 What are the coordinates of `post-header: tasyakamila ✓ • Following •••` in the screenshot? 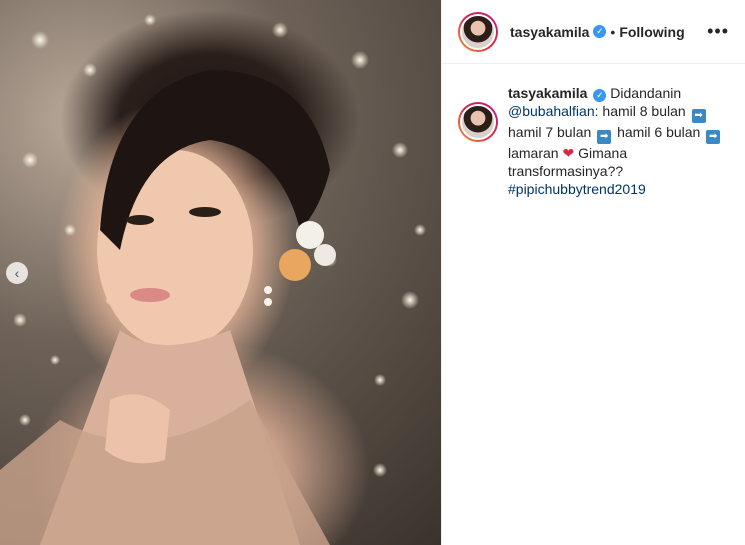 It's located at (593, 32).